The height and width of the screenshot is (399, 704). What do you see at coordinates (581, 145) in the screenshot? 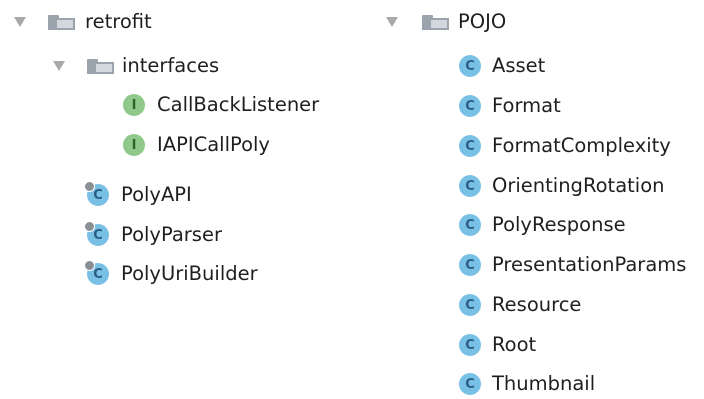
I see `tree-node-label: FormatComplexity` at bounding box center [581, 145].